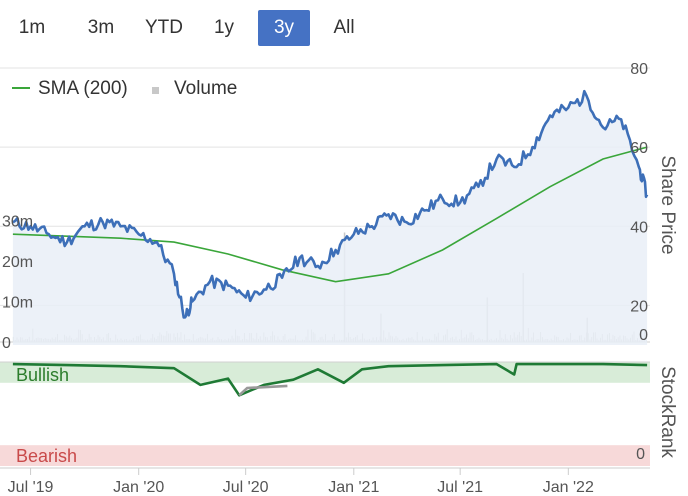 The height and width of the screenshot is (496, 688). What do you see at coordinates (246, 487) in the screenshot?
I see `x-tick-label: Jul '20` at bounding box center [246, 487].